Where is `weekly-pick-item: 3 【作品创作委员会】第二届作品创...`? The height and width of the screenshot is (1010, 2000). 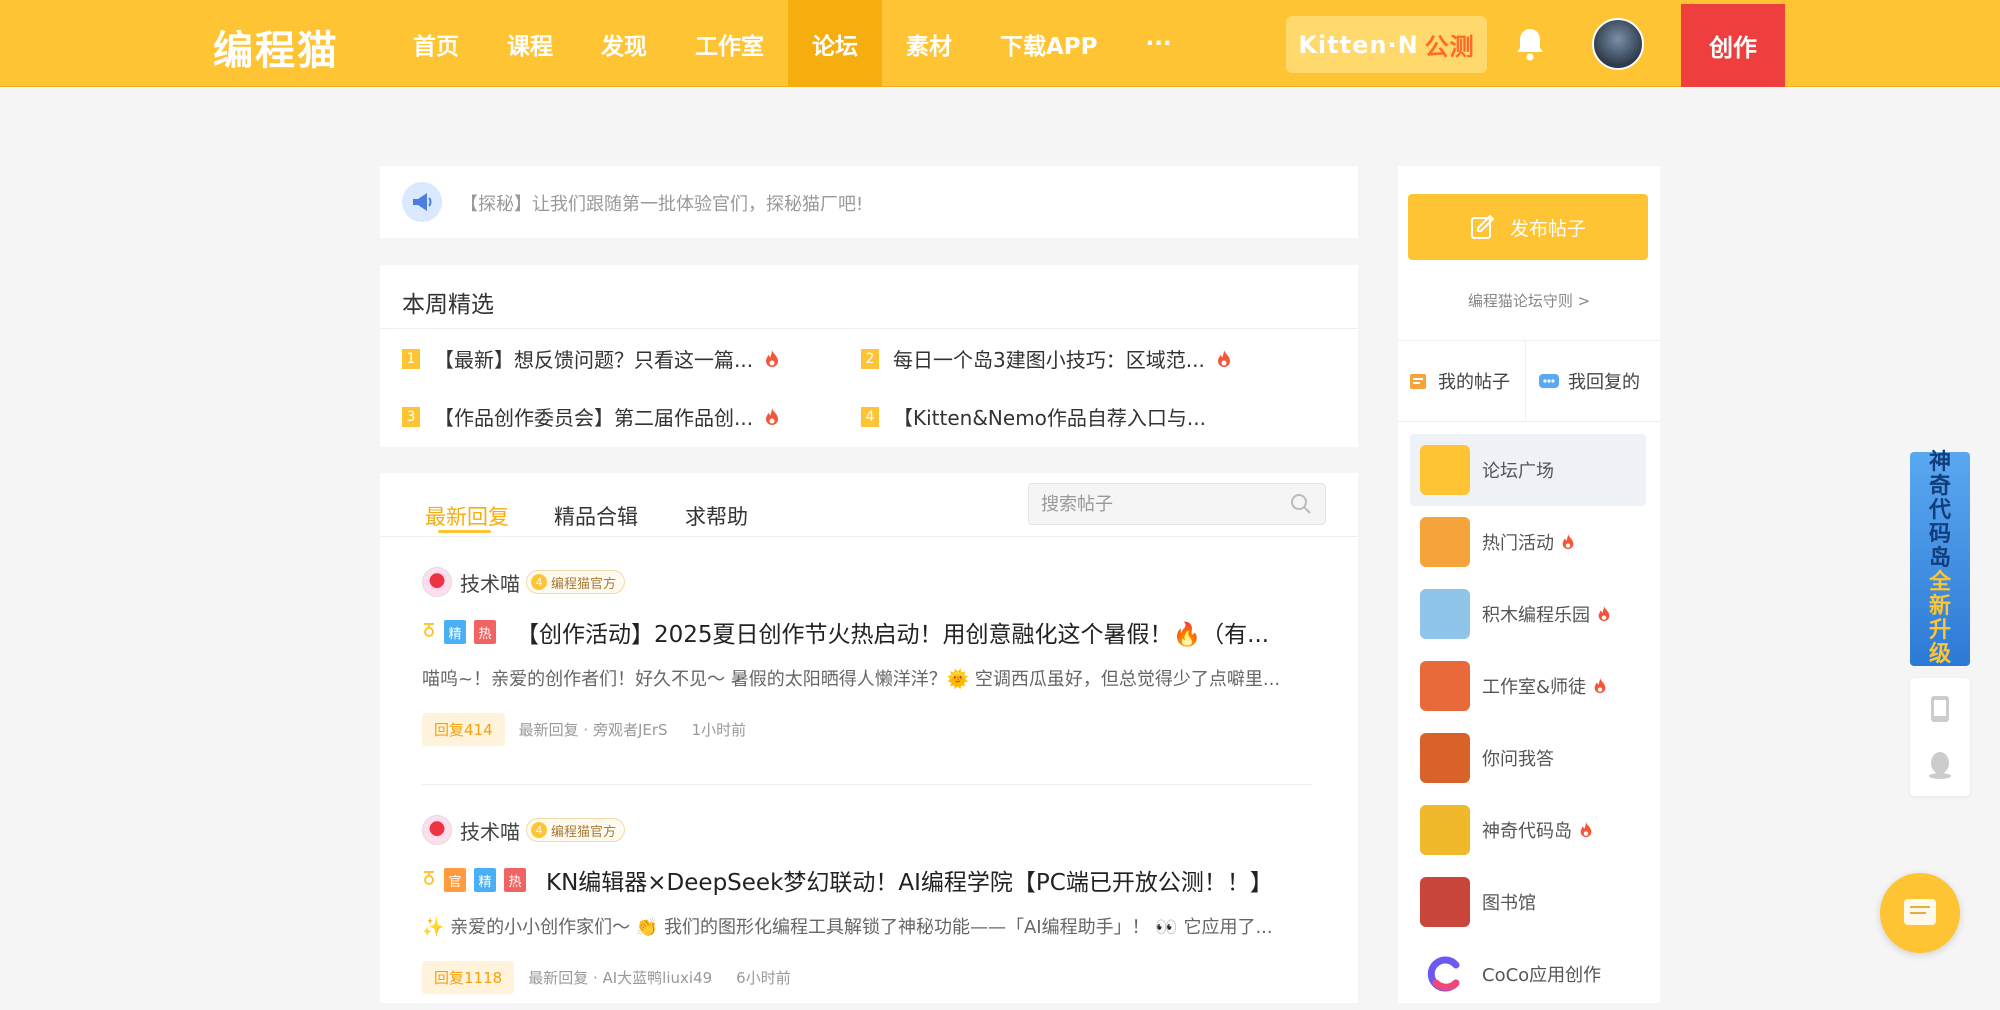 weekly-pick-item: 3 【作品创作委员会】第二届作品创... is located at coordinates (591, 416).